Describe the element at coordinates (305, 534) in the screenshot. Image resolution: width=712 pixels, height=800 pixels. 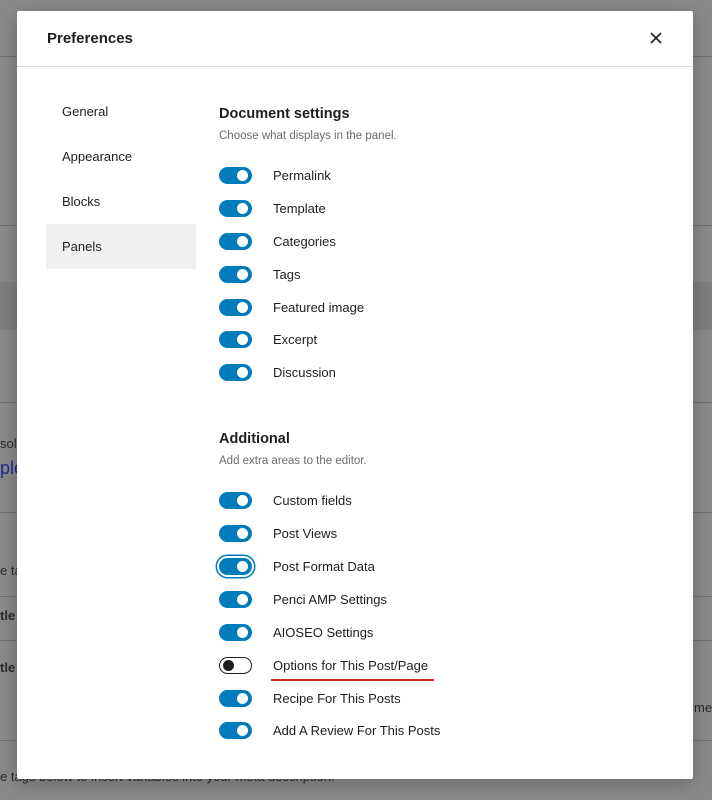
I see `option-label: Post Views` at that location.